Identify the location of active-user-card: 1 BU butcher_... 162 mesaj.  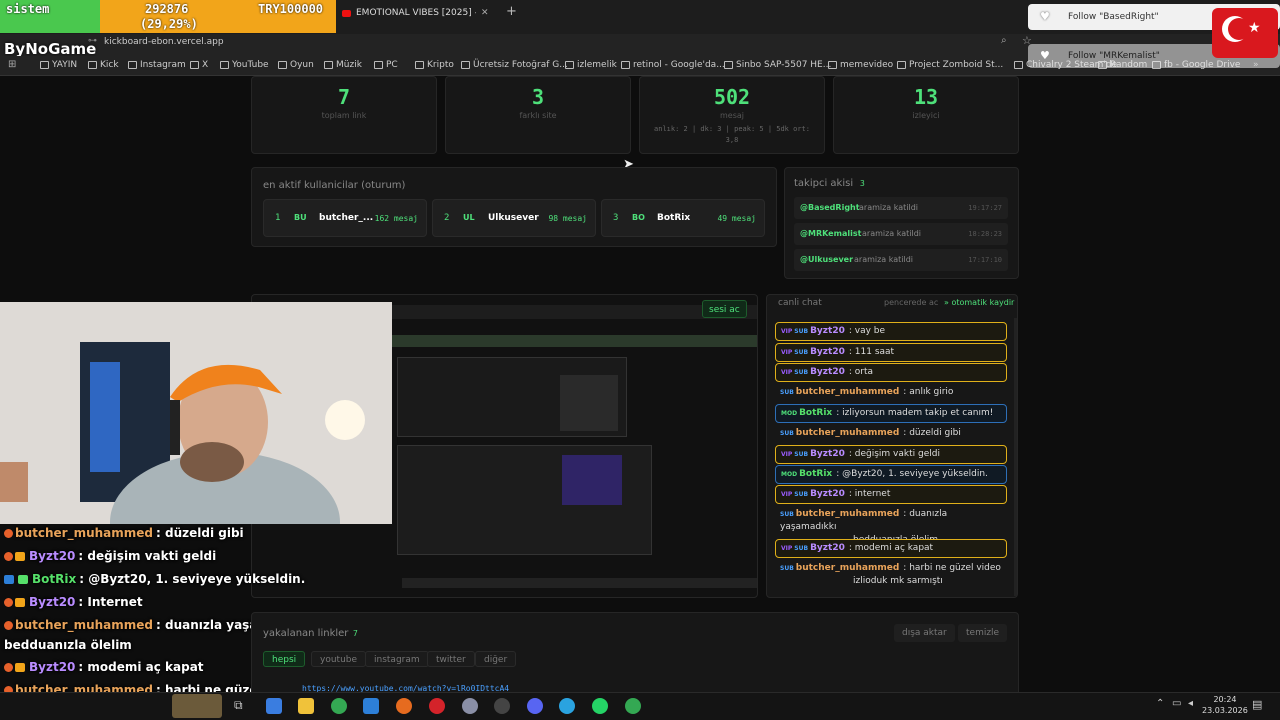
(345, 218).